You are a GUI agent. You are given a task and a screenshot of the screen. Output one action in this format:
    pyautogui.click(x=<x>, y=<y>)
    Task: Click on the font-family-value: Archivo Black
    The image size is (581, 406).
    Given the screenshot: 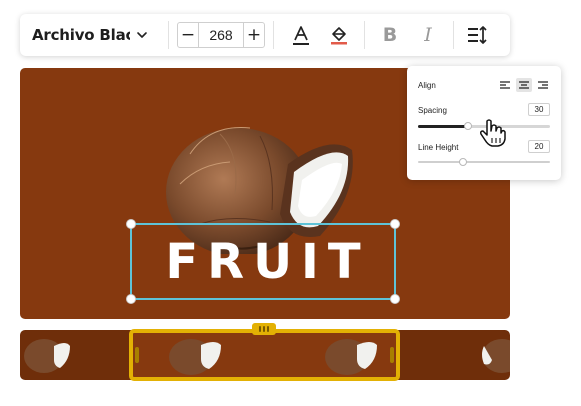 What is the action you would take?
    pyautogui.click(x=81, y=35)
    